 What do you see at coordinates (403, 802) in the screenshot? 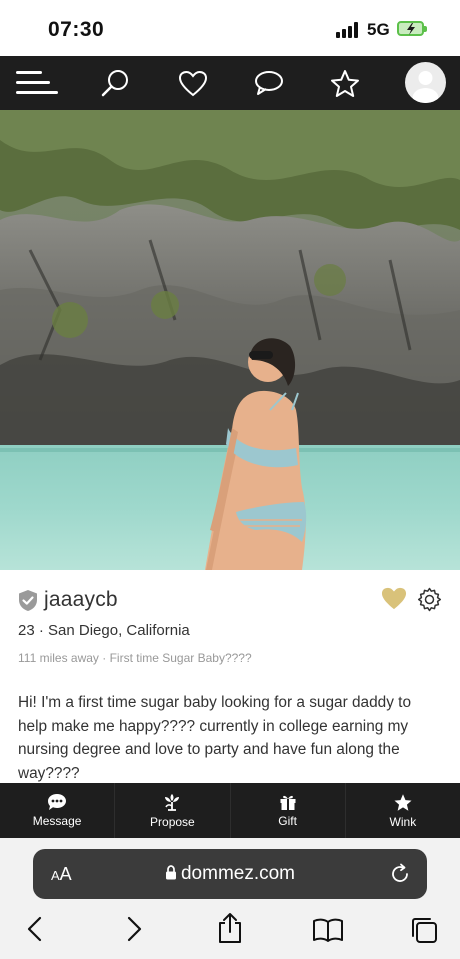
I see `wink-star-icon` at bounding box center [403, 802].